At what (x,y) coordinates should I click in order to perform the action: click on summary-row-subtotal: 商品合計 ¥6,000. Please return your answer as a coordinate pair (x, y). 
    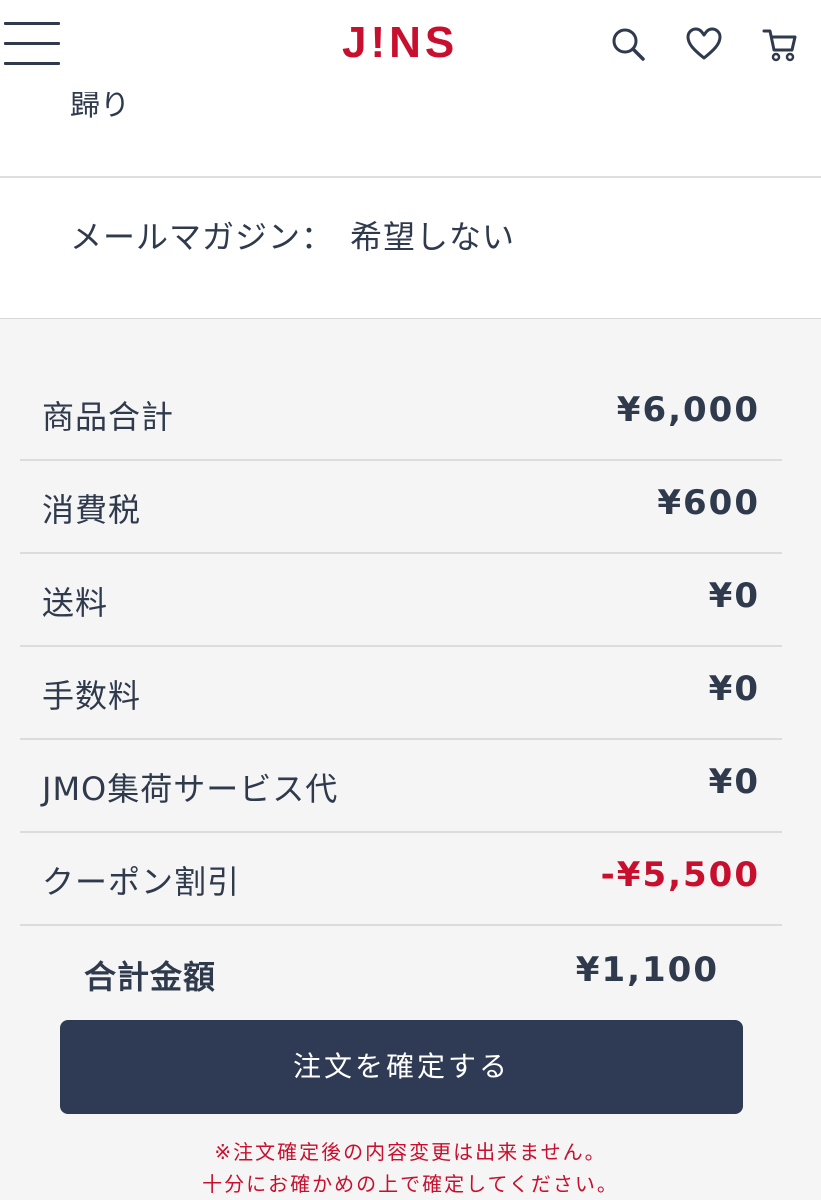
    Looking at the image, I should click on (401, 414).